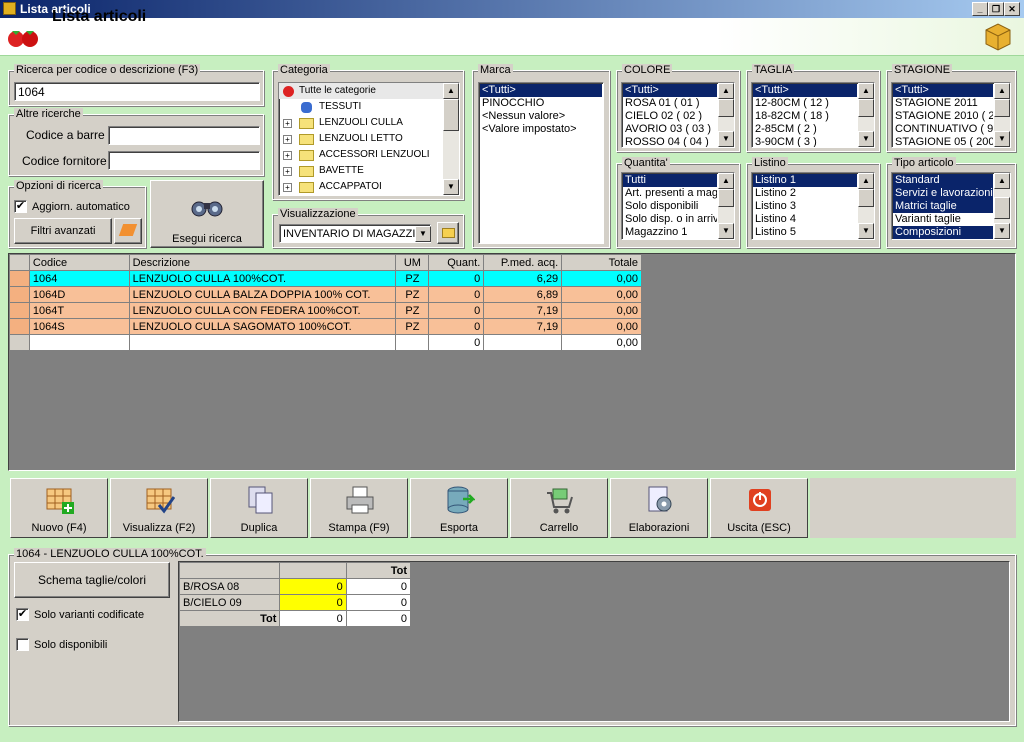 This screenshot has height=742, width=1024. I want to click on quantity-scrollbar: ▲ ▼, so click(726, 206).